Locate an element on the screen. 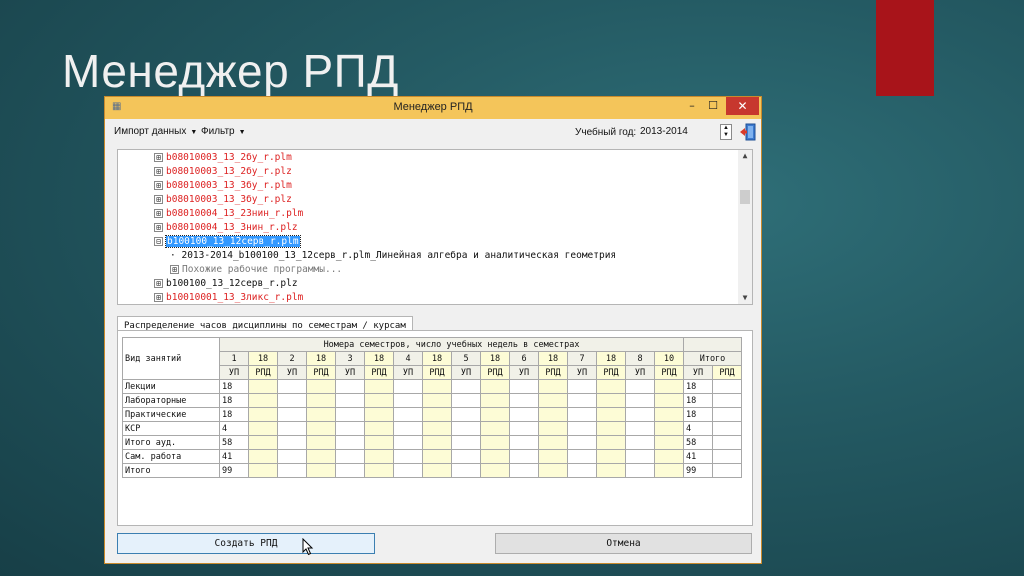 Image resolution: width=1024 pixels, height=576 pixels. close-button: ✕ is located at coordinates (742, 106).